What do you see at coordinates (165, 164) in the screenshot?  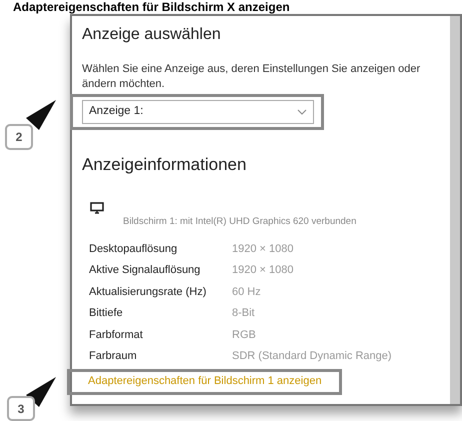 I see `section-title: Anzeigeinformationen` at bounding box center [165, 164].